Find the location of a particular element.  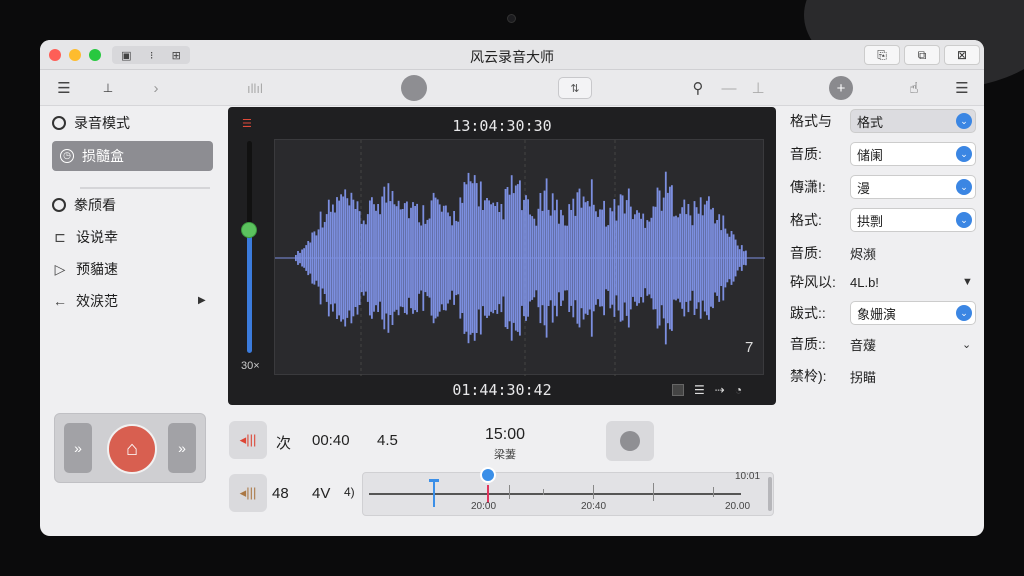

close-window-icon: ⊠ is located at coordinates (962, 55).